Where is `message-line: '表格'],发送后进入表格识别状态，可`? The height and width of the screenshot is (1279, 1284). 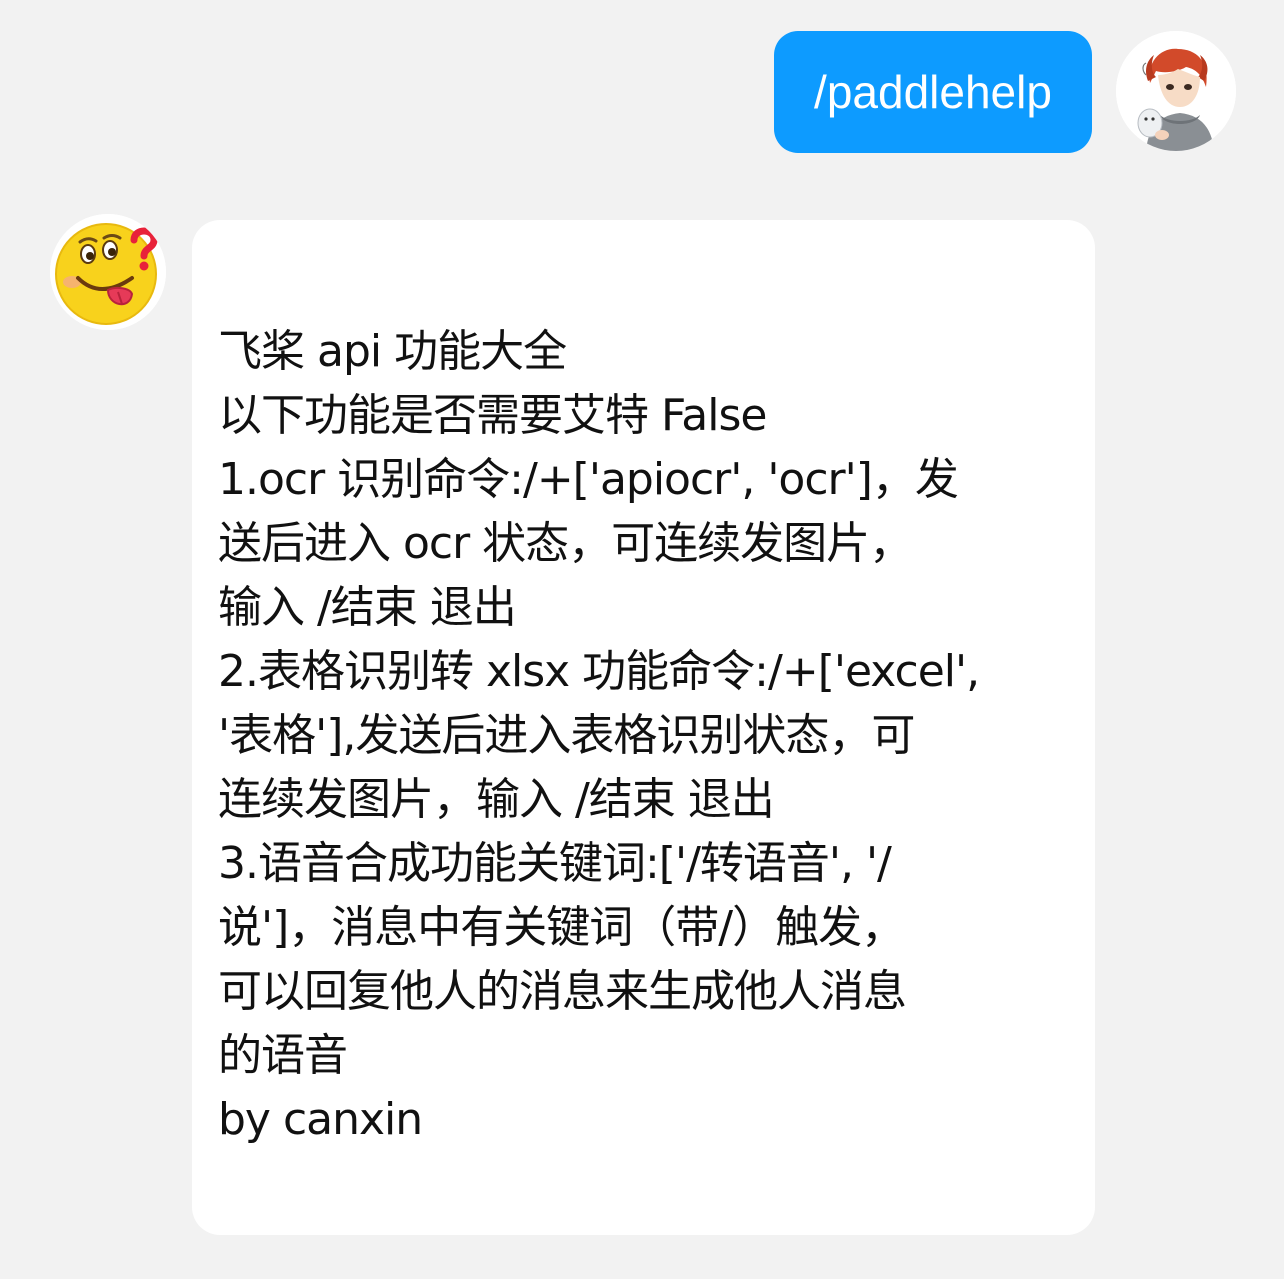 message-line: '表格'],发送后进入表格识别状态，可 is located at coordinates (566, 735).